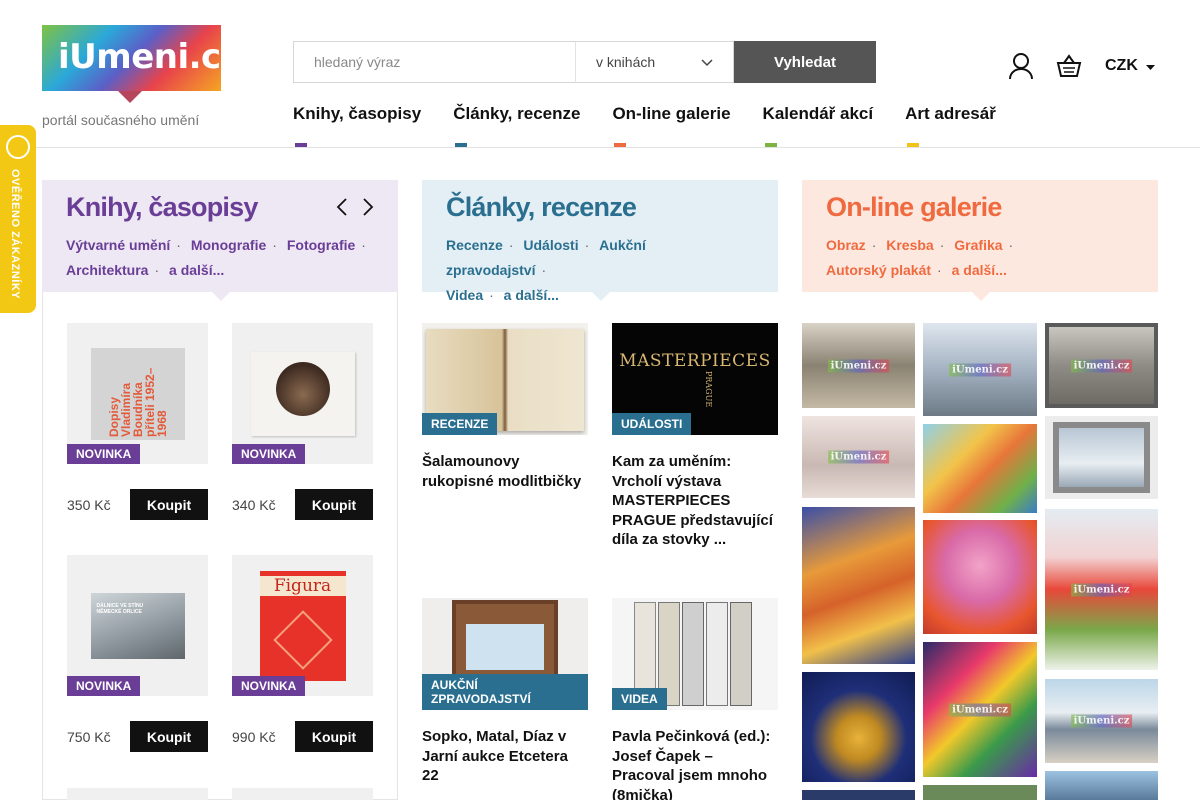 The width and height of the screenshot is (1200, 800). What do you see at coordinates (464, 295) in the screenshot?
I see `tag-link: Videa` at bounding box center [464, 295].